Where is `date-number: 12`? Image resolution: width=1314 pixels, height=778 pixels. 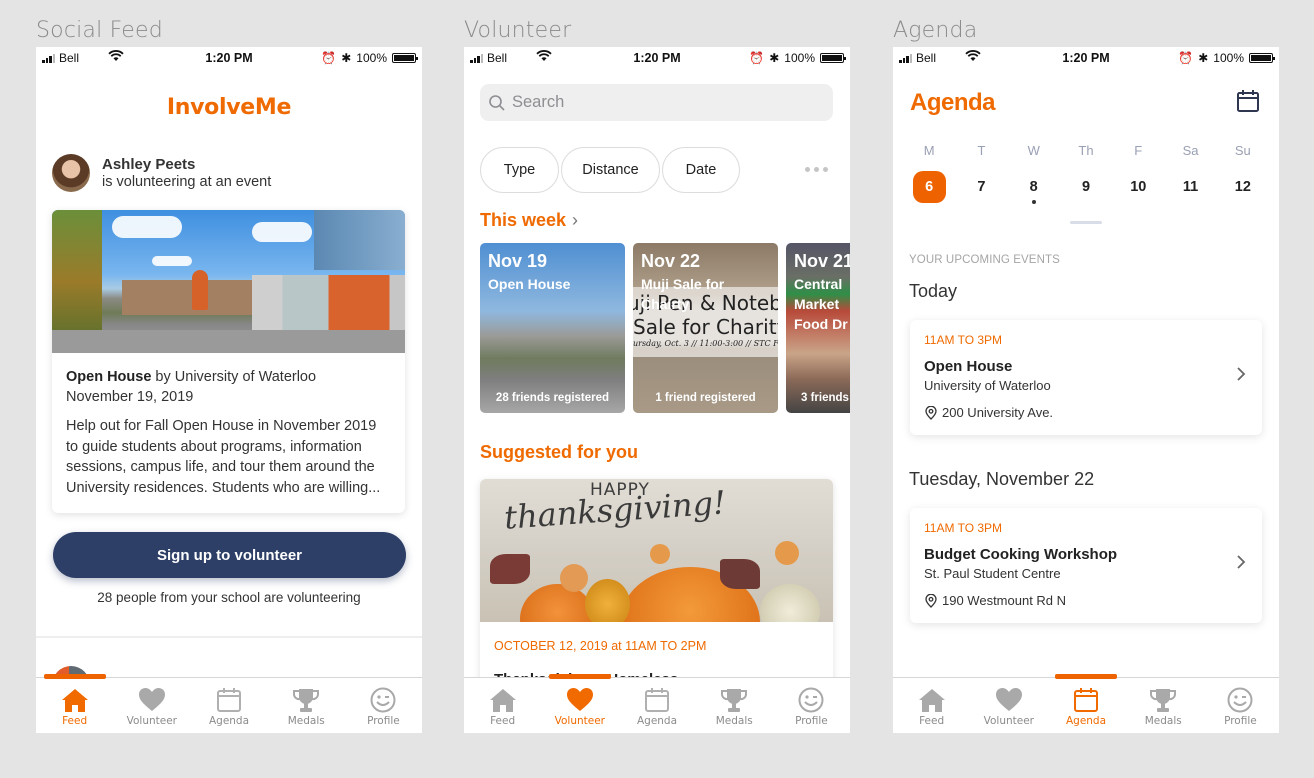
date-number: 12 is located at coordinates (1242, 187).